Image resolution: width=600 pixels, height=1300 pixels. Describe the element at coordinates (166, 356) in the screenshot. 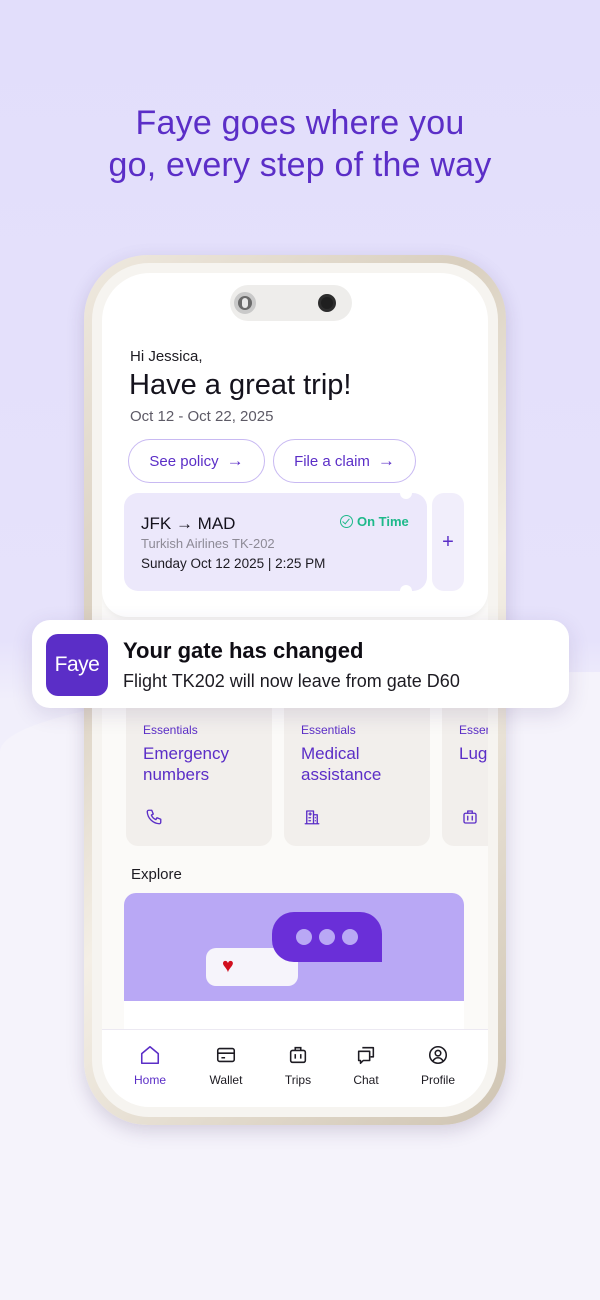

I see `greeting-text: Hi Jessica,` at that location.